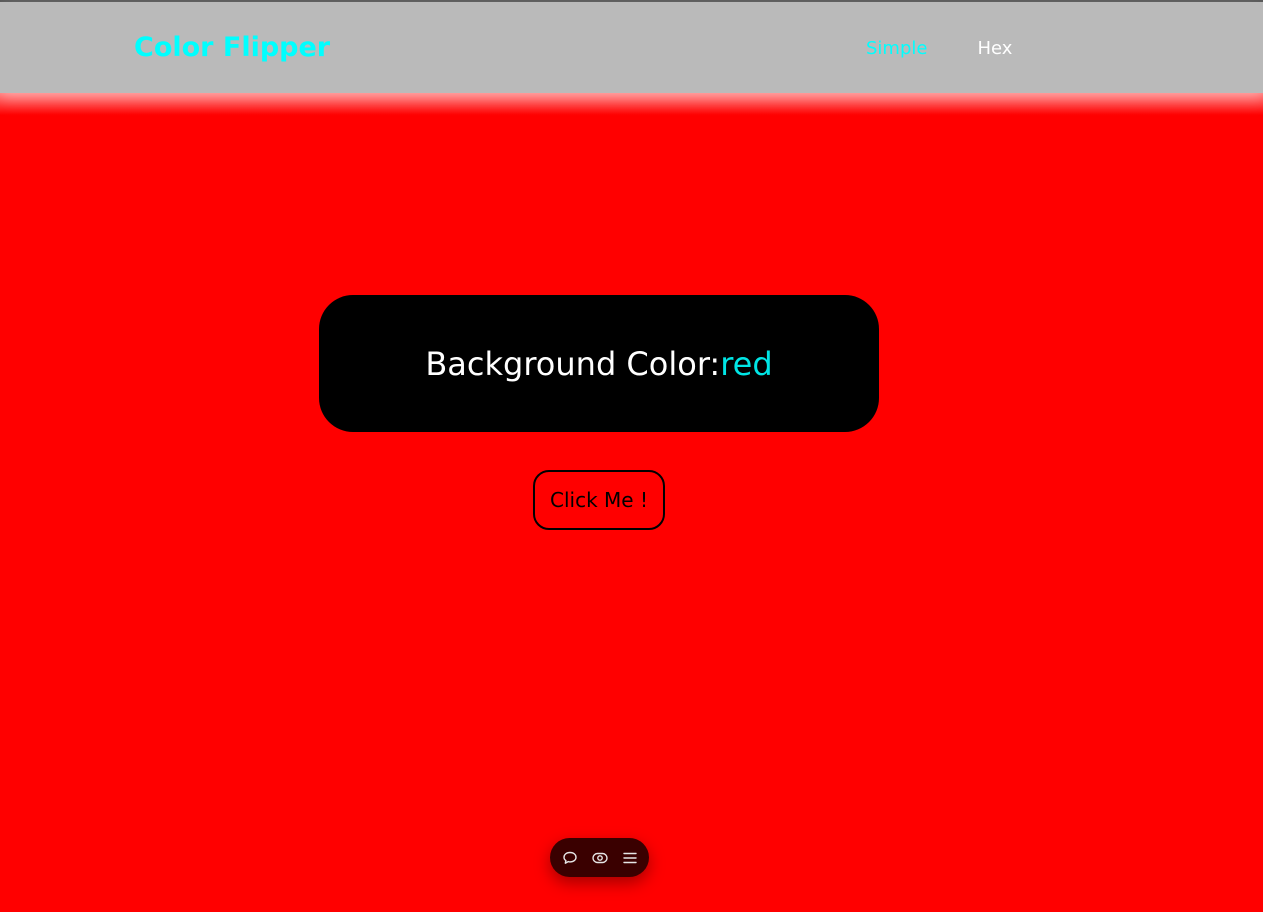 The width and height of the screenshot is (1263, 912). What do you see at coordinates (994, 49) in the screenshot?
I see `nav-link-hex: Hex` at bounding box center [994, 49].